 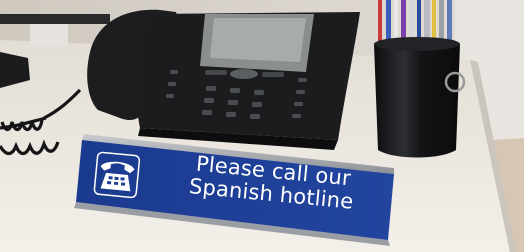 I want to click on phone-nav-button, so click(x=244, y=74).